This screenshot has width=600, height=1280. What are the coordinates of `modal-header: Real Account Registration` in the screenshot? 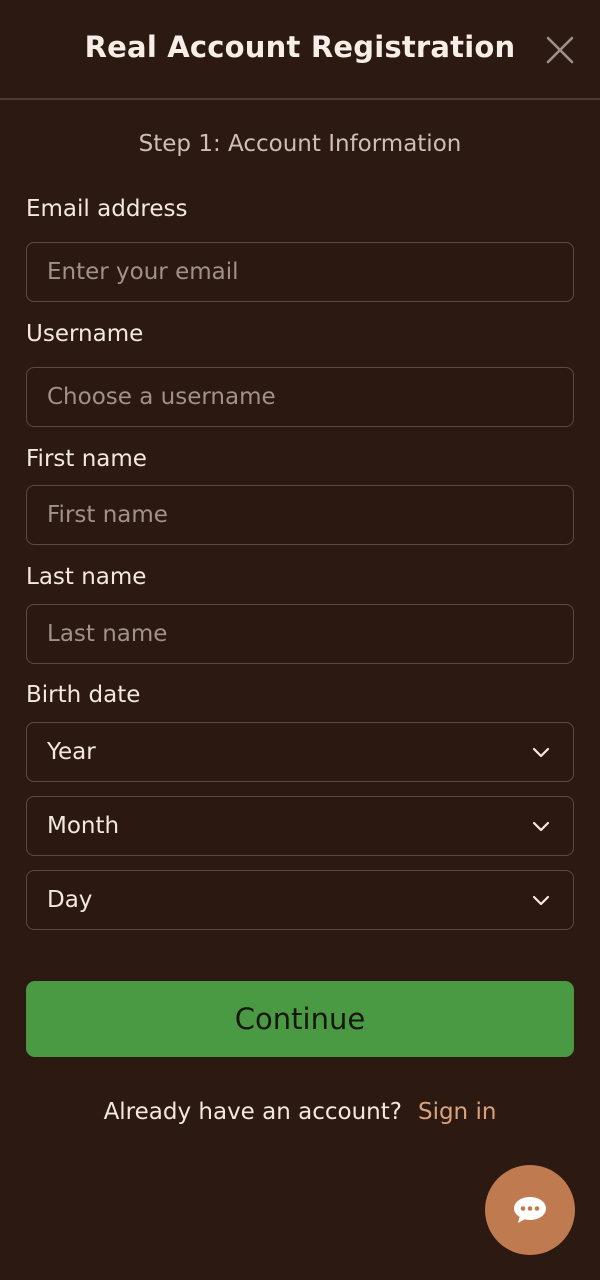 It's located at (300, 50).